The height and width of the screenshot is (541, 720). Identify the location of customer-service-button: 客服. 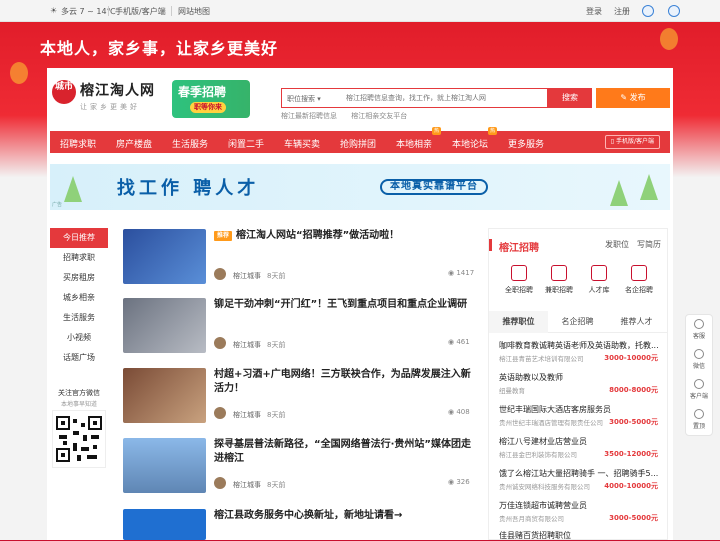
(699, 330).